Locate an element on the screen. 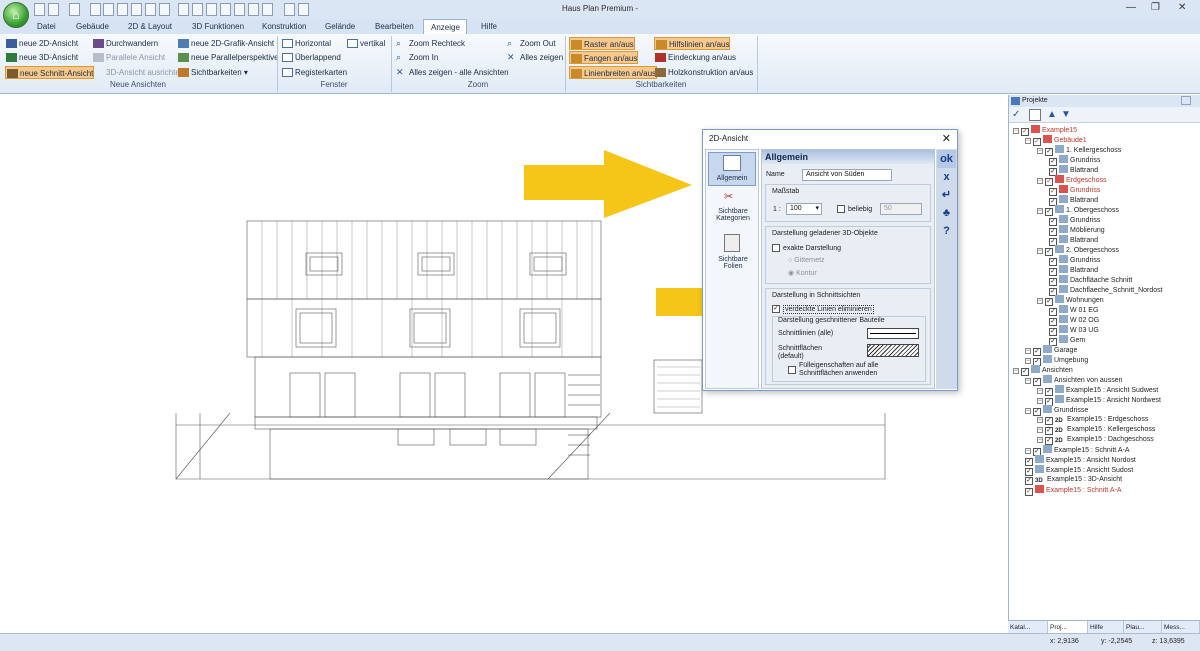 This screenshot has height=651, width=1200. parallel-view-button: Parallele Ansicht is located at coordinates (128, 57).